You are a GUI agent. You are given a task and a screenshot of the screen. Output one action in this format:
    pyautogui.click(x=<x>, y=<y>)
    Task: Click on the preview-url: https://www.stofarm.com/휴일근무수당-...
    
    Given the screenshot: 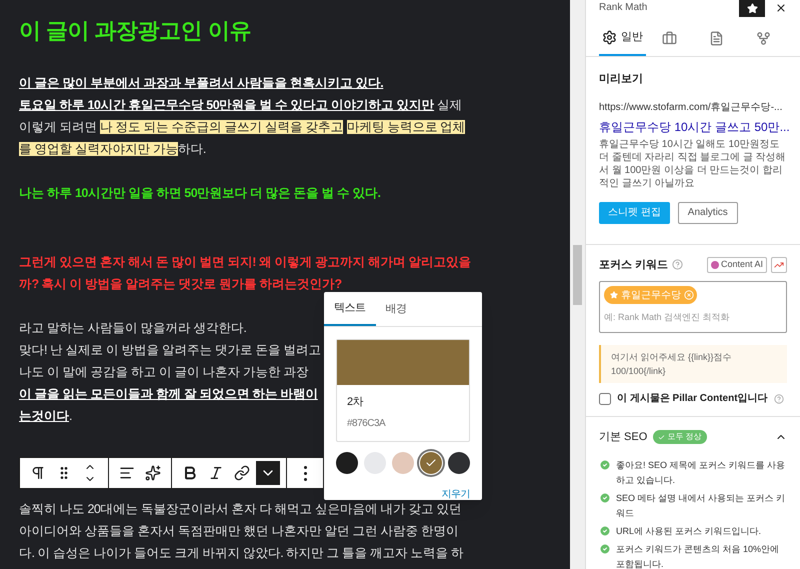 What is the action you would take?
    pyautogui.click(x=690, y=107)
    